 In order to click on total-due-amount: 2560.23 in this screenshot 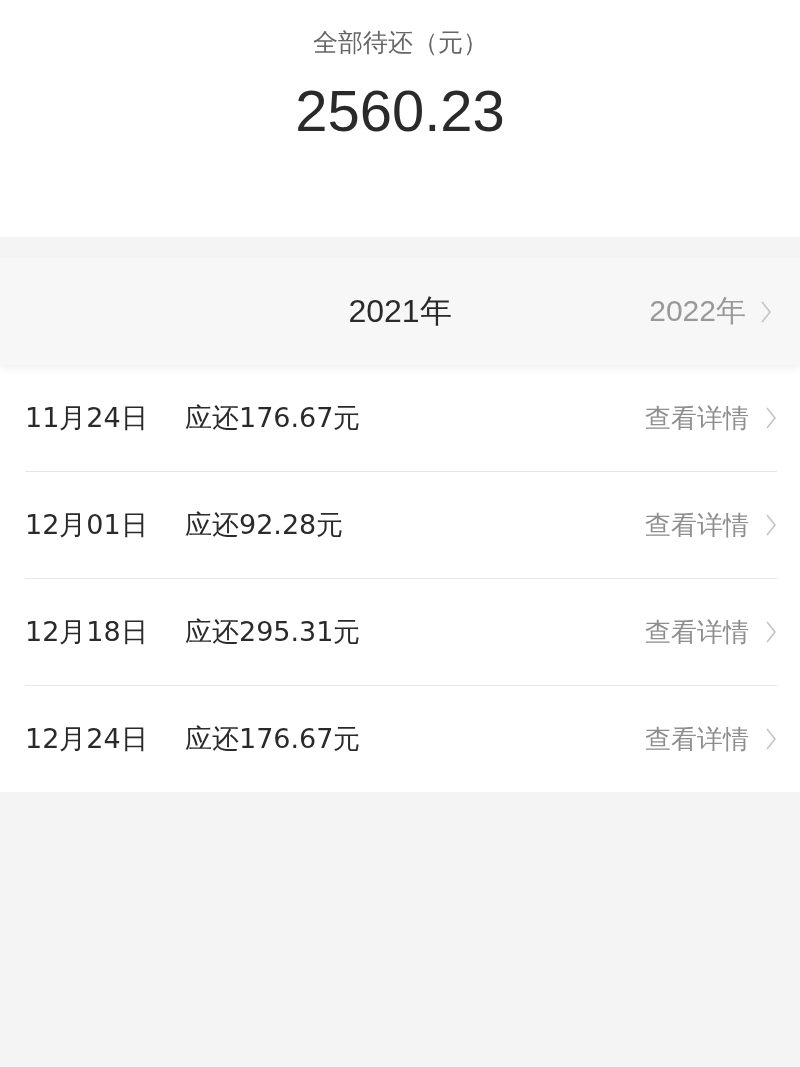, I will do `click(400, 110)`.